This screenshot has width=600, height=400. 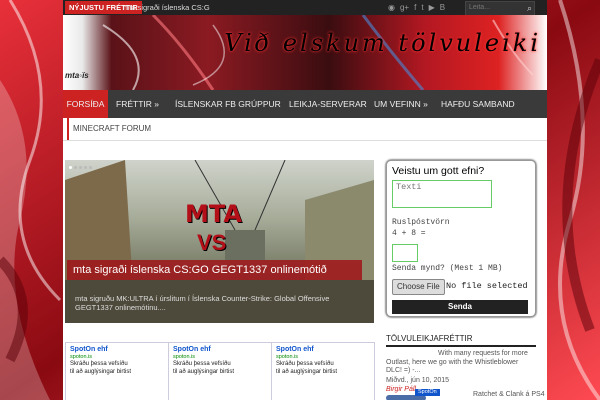 I want to click on google-plus-icon: g+, so click(x=404, y=7).